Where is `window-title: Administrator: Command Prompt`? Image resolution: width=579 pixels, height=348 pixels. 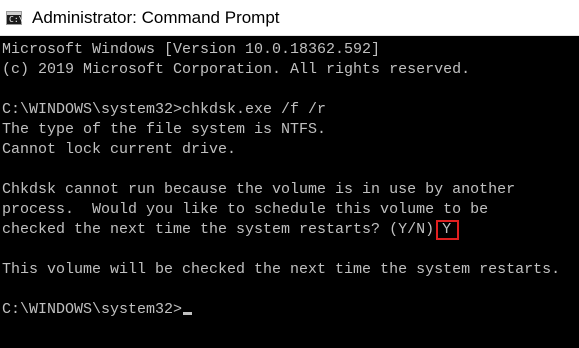 window-title: Administrator: Command Prompt is located at coordinates (156, 17).